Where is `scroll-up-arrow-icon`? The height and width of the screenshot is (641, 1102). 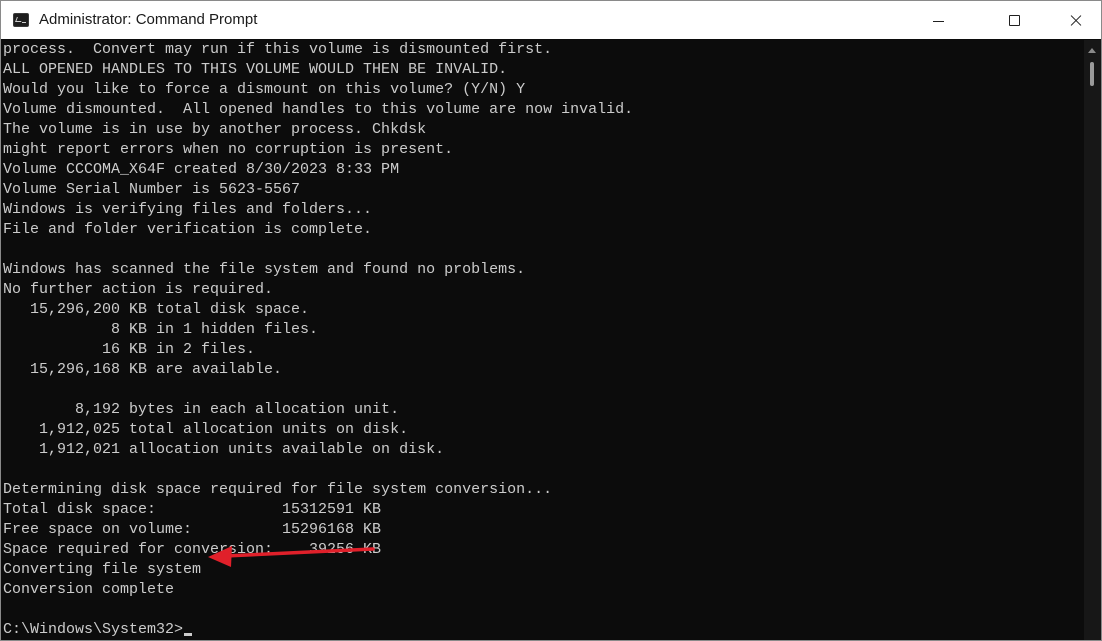 scroll-up-arrow-icon is located at coordinates (1092, 50).